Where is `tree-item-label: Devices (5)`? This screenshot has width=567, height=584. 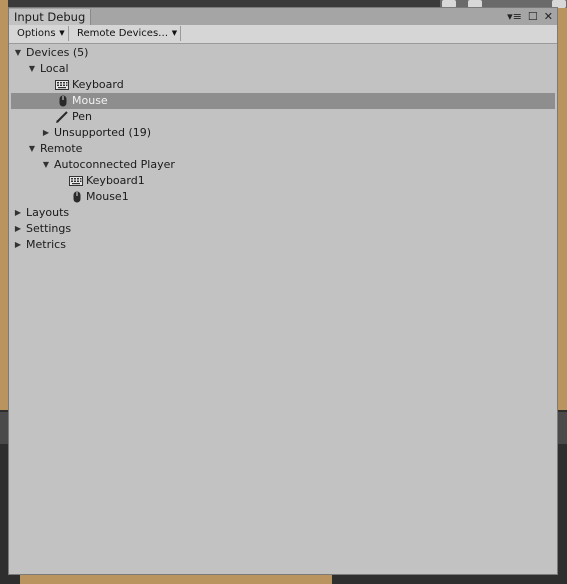 tree-item-label: Devices (5) is located at coordinates (57, 52).